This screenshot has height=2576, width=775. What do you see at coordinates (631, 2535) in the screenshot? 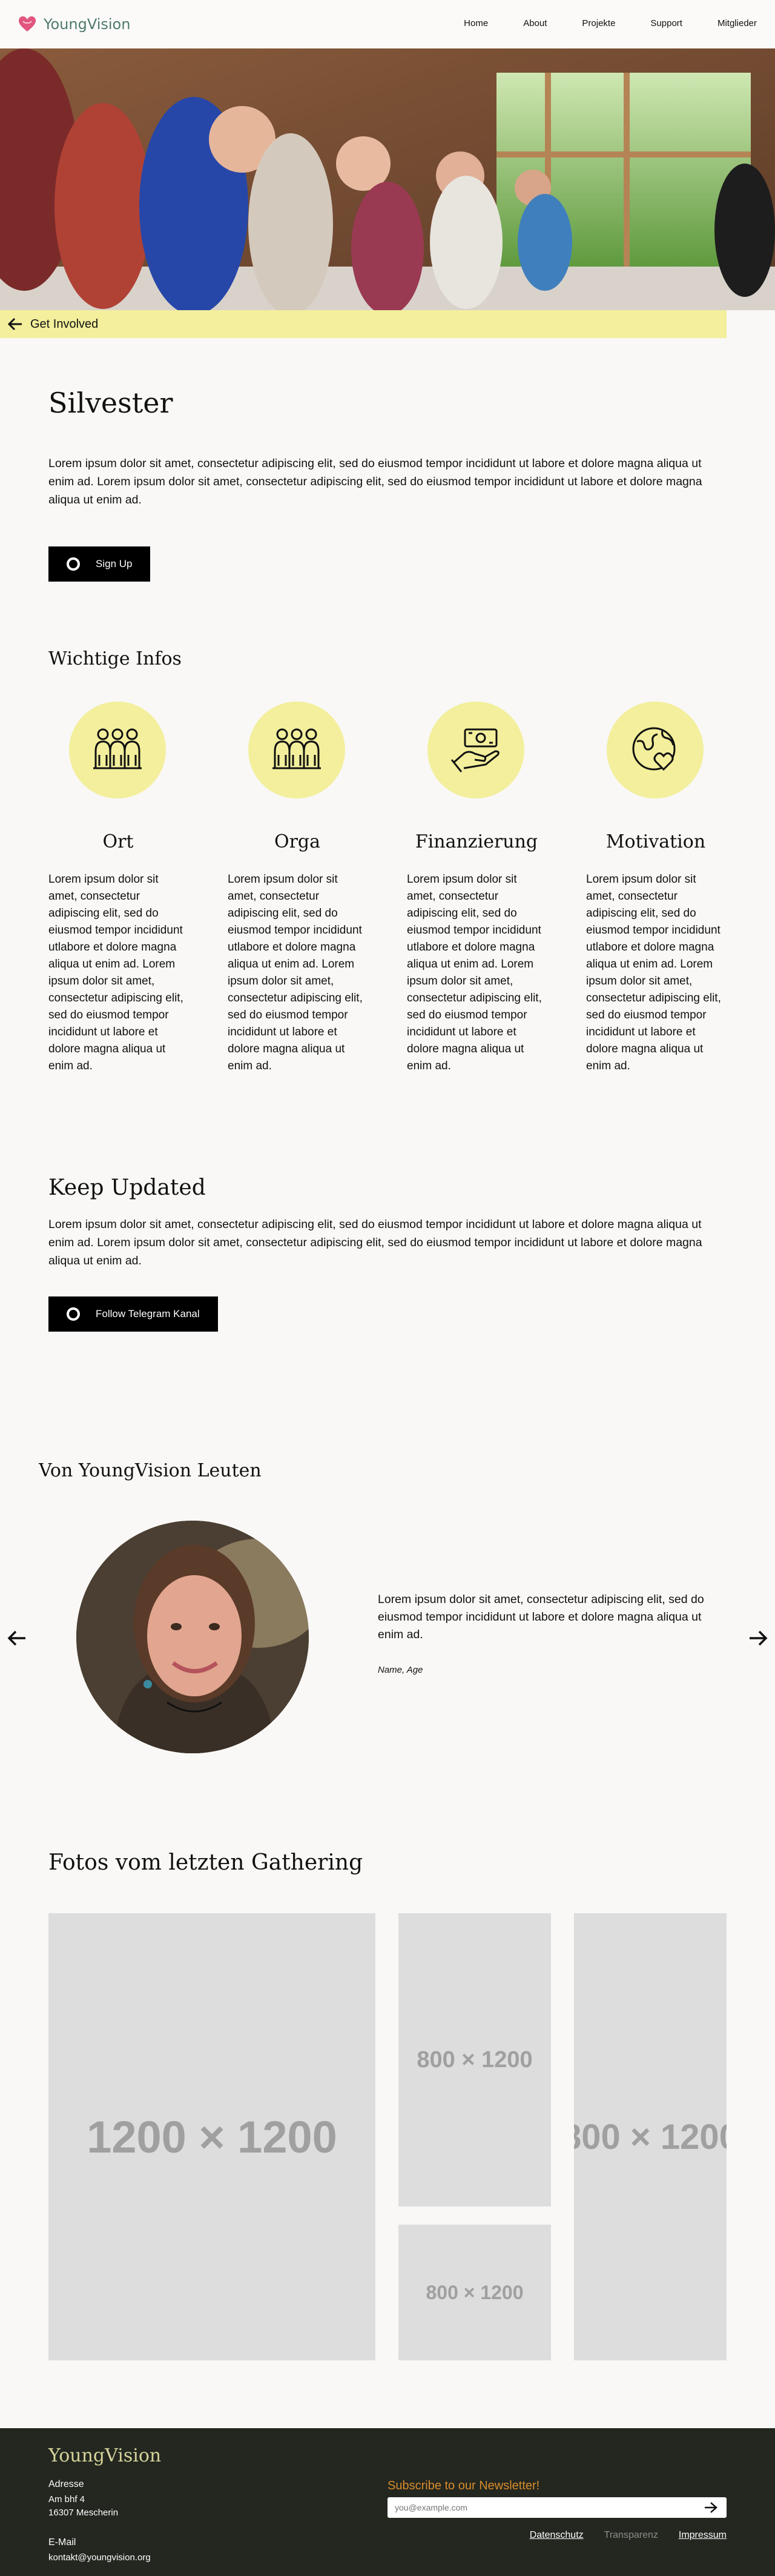
I see `footer-link-transparenz: Transparenz` at bounding box center [631, 2535].